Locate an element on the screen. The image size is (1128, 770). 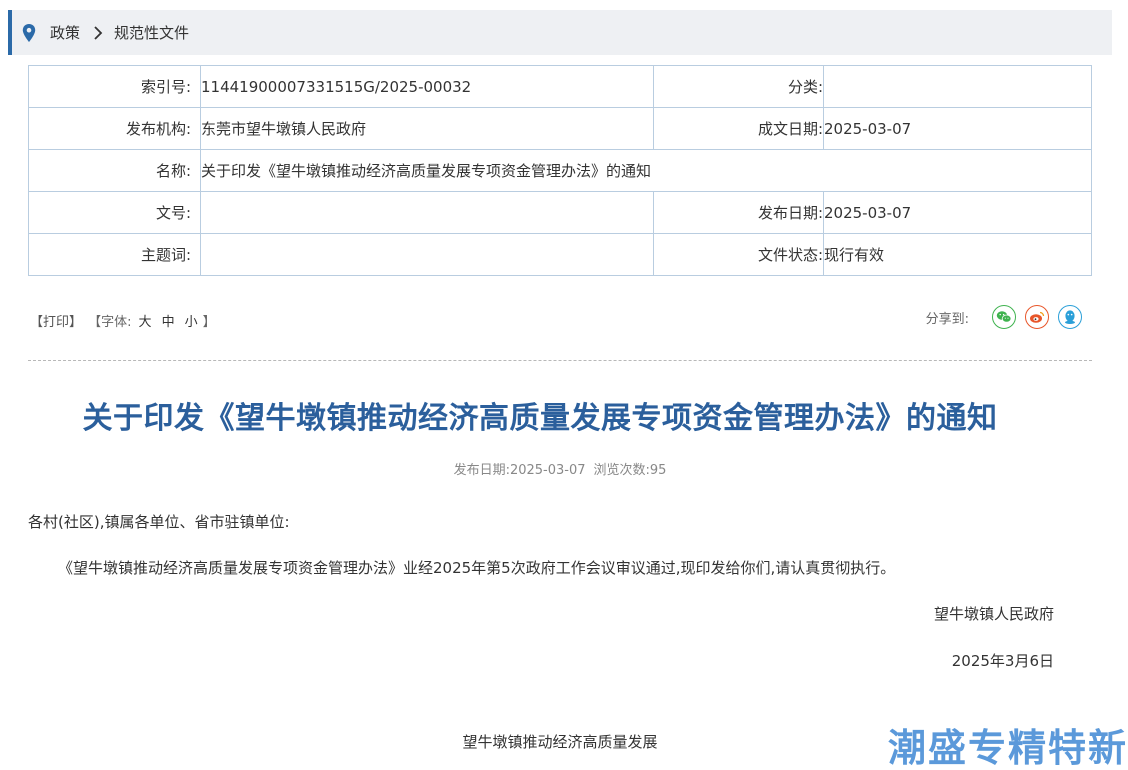
weibo-icon is located at coordinates (1037, 317).